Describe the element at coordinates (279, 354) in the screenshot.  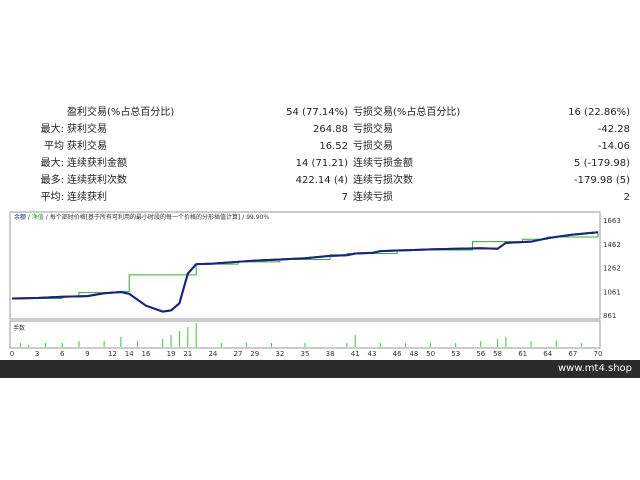
I see `x-tick-label: 32` at that location.